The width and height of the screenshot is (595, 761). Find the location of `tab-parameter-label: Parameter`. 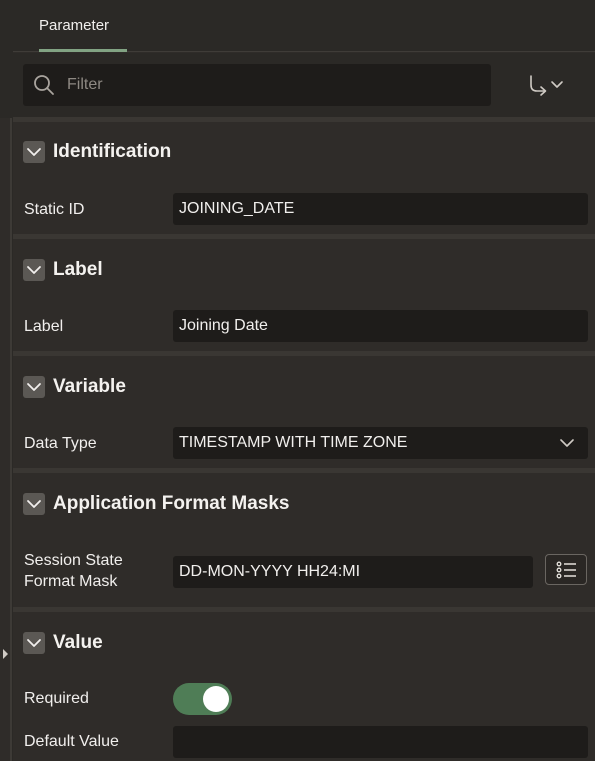

tab-parameter-label: Parameter is located at coordinates (74, 25).